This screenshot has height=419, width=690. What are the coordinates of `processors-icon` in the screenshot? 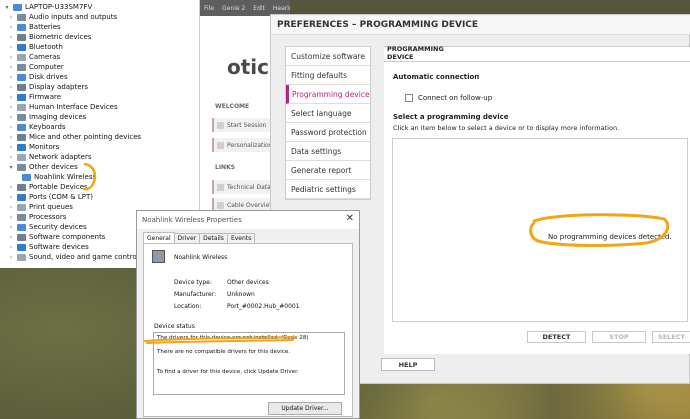 It's located at (21, 217).